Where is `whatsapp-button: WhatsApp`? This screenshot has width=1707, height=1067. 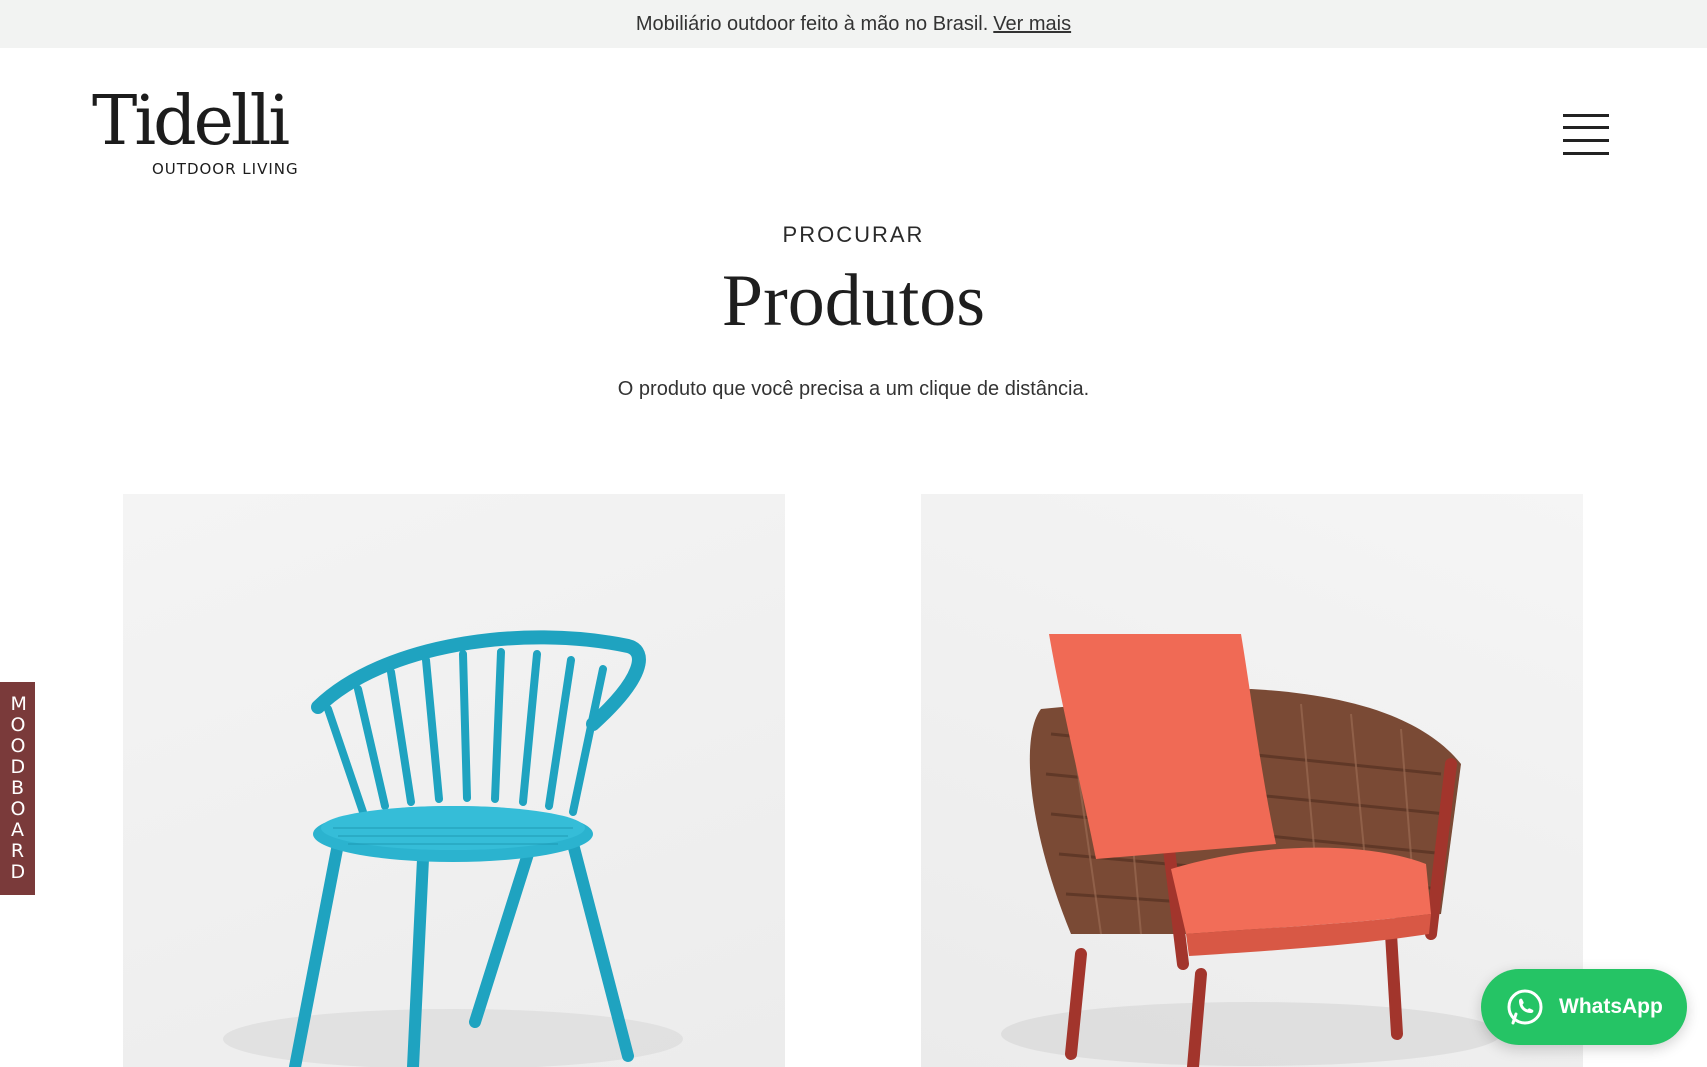
whatsapp-button: WhatsApp is located at coordinates (1584, 1007).